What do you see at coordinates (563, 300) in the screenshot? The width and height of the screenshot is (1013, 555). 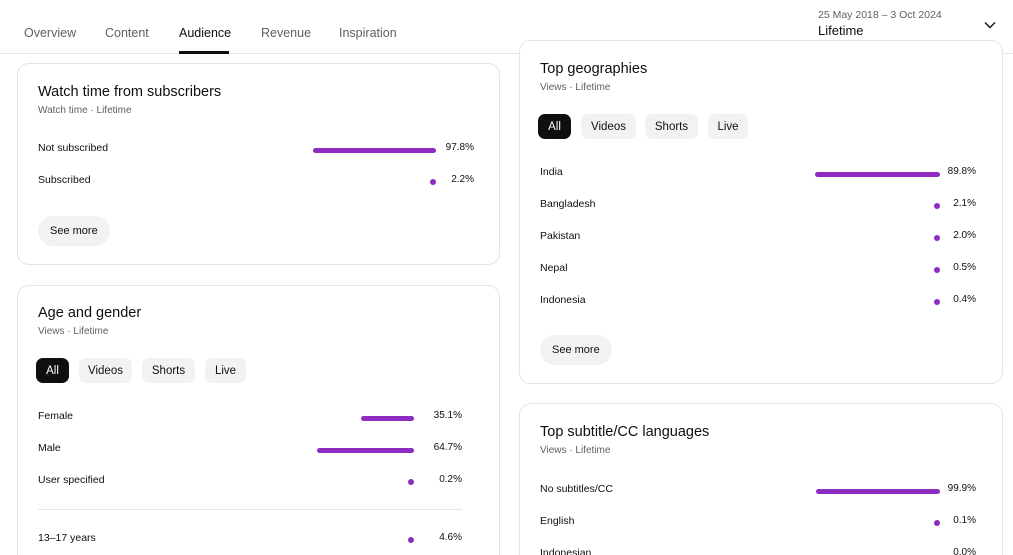 I see `row-label: Indonesia` at bounding box center [563, 300].